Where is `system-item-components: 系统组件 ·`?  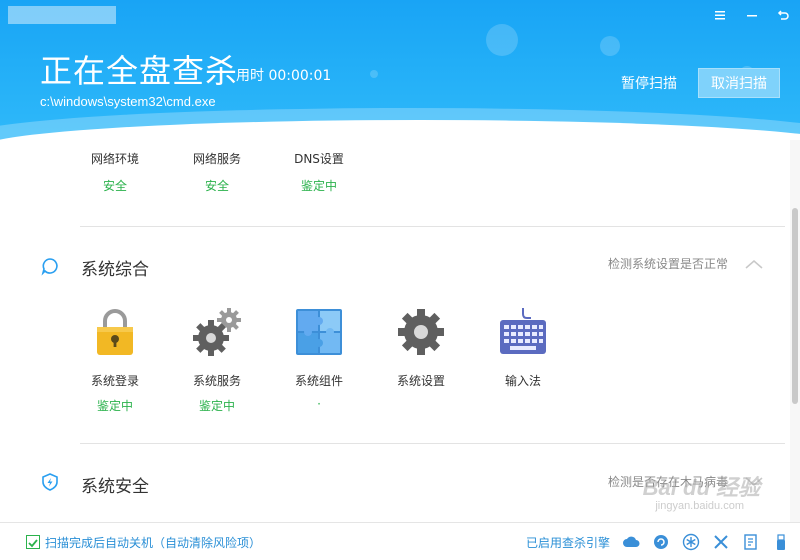
system-item-components: 系统组件 · is located at coordinates (319, 358).